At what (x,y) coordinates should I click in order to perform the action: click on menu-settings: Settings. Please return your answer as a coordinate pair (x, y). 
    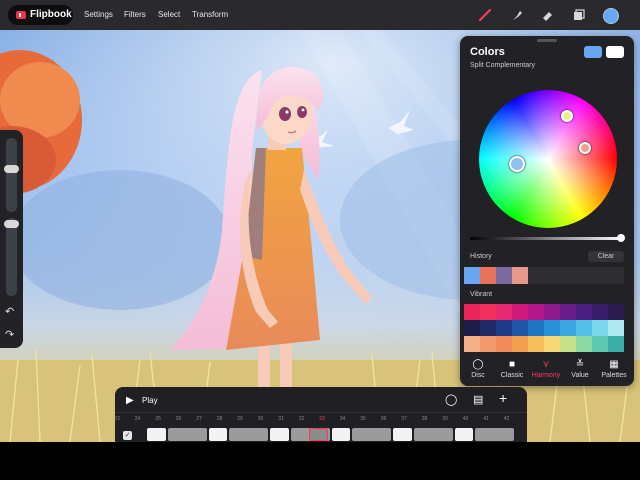
    Looking at the image, I should click on (98, 14).